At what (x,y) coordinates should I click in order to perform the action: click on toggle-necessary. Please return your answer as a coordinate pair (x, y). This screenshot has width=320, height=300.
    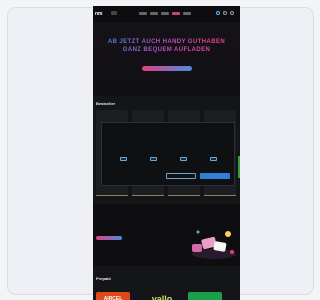
    Looking at the image, I should click on (123, 158).